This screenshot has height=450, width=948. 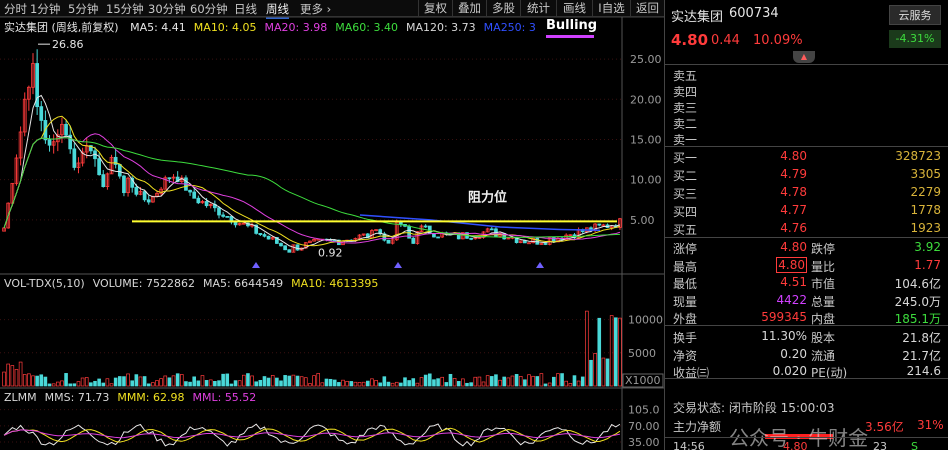 I want to click on tool-button-5: I自选, so click(x=611, y=8).